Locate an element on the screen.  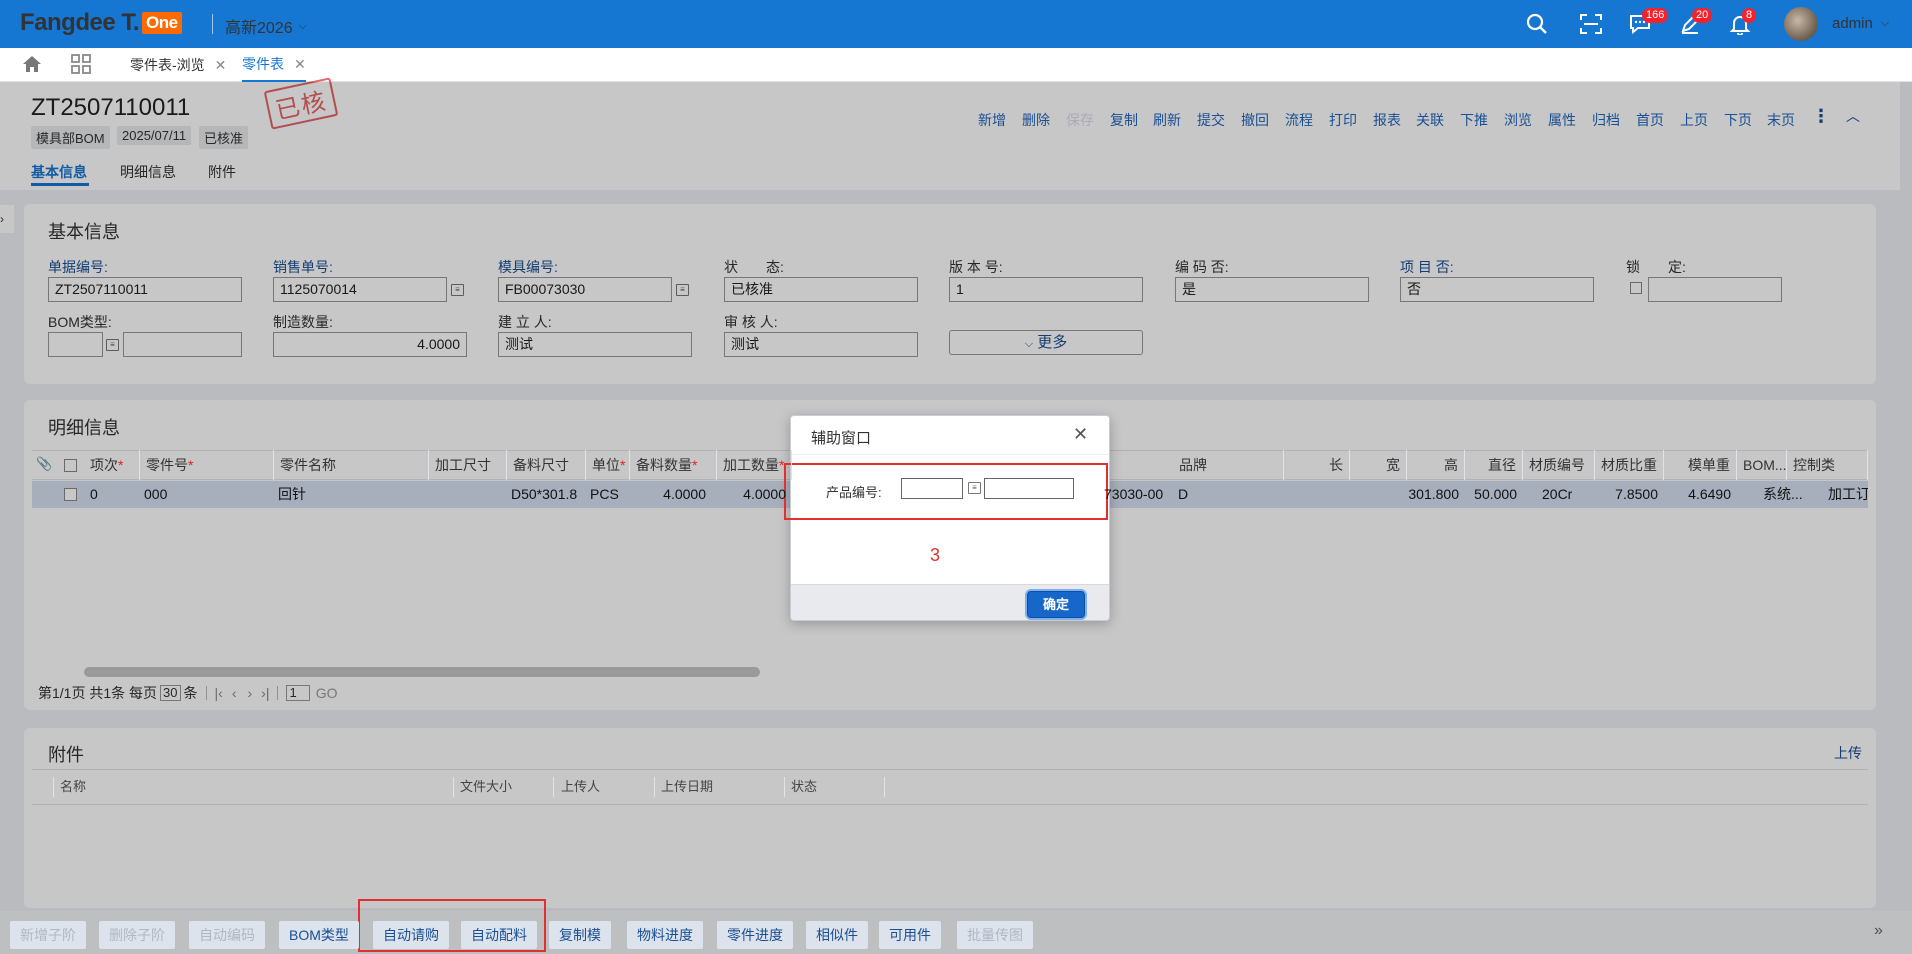
column-header-10: 宽 is located at coordinates (1378, 465).